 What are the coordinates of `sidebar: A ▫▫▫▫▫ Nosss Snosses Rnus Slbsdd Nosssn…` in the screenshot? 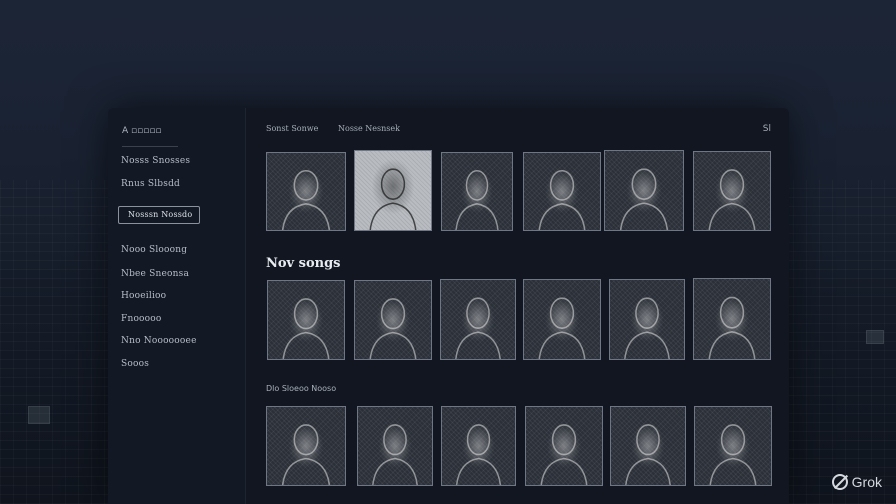 It's located at (177, 306).